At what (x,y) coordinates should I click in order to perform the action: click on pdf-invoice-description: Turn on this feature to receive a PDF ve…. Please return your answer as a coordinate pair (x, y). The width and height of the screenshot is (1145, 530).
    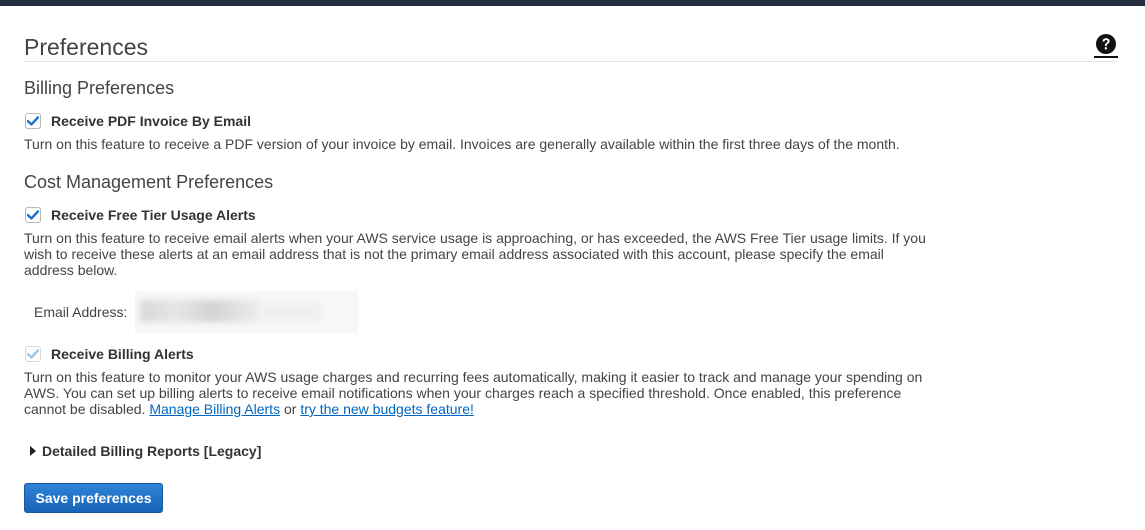
    Looking at the image, I should click on (462, 144).